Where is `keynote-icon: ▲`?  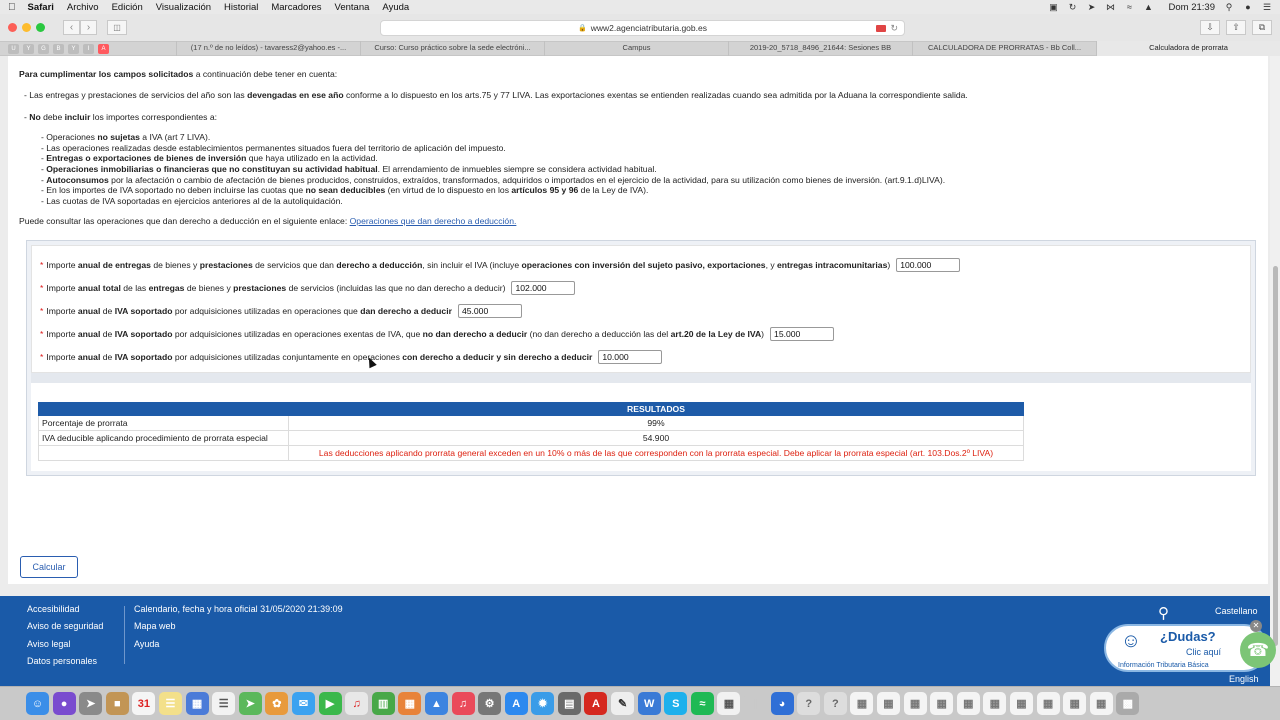 keynote-icon: ▲ is located at coordinates (436, 703).